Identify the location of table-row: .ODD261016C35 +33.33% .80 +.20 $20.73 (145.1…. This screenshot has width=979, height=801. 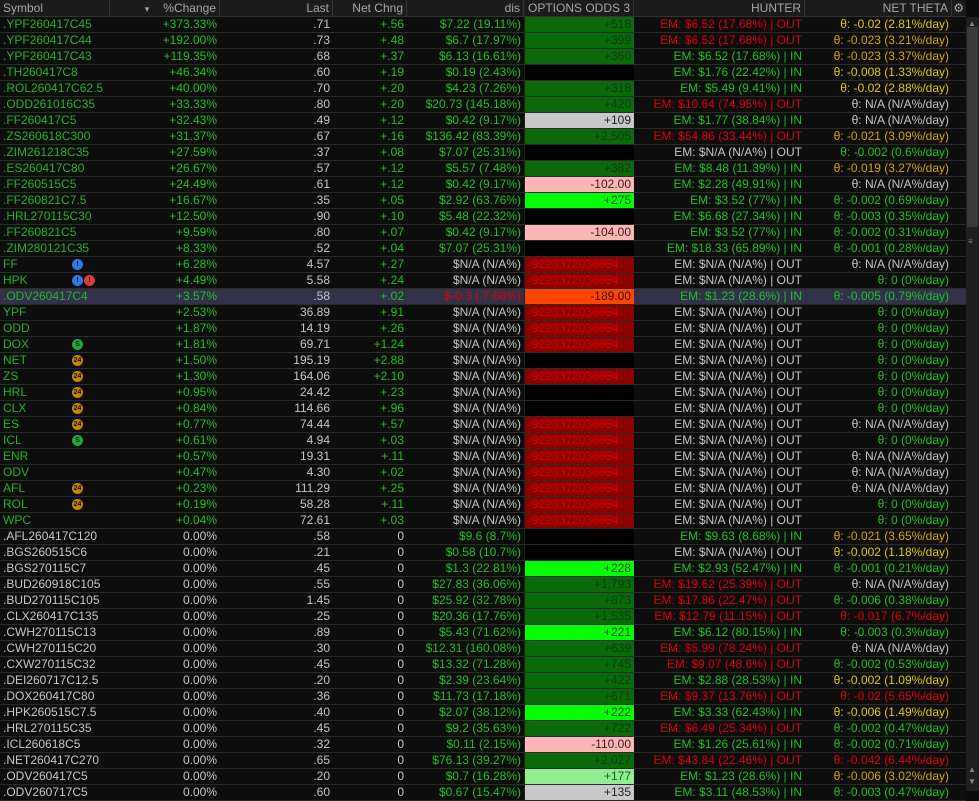
(483, 105).